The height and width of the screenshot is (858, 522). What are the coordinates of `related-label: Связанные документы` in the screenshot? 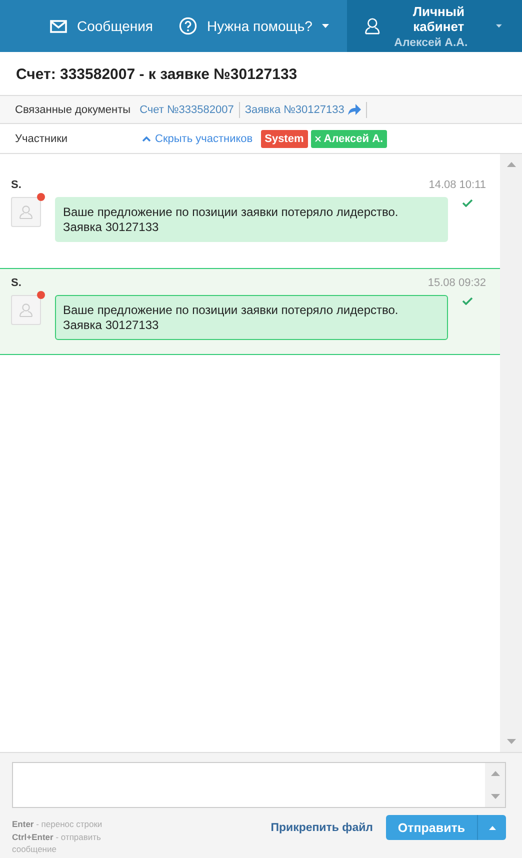 It's located at (73, 110).